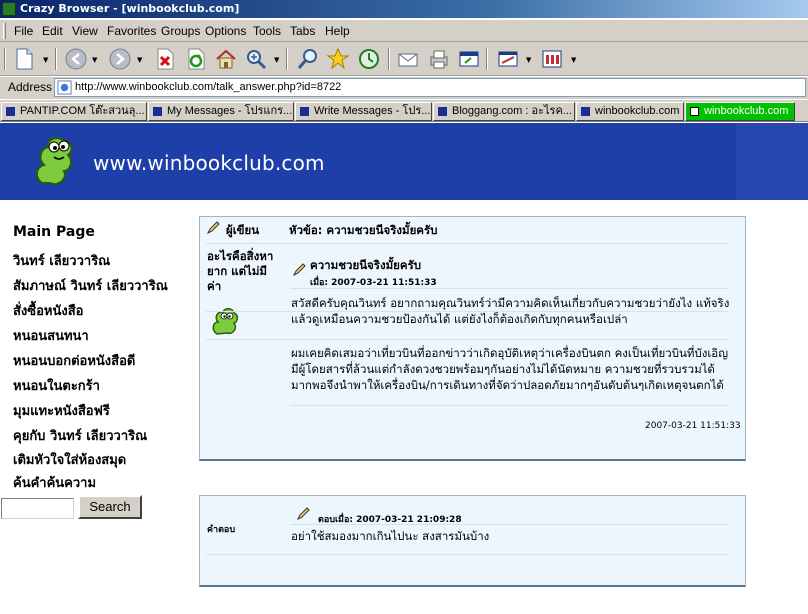 Image resolution: width=808 pixels, height=614 pixels. What do you see at coordinates (110, 507) in the screenshot?
I see `search-button: Search` at bounding box center [110, 507].